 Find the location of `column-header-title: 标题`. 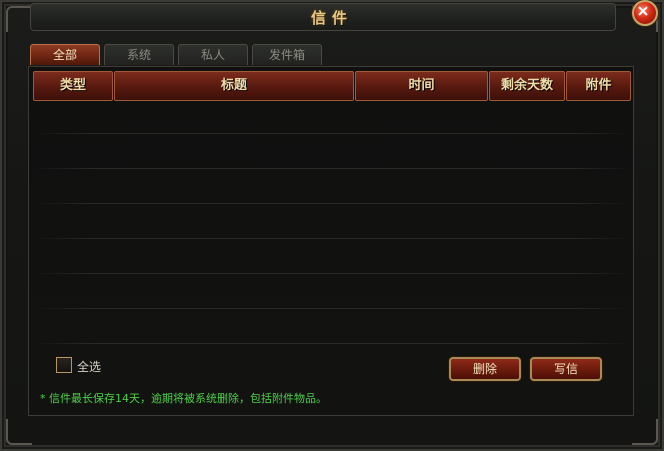

column-header-title: 标题 is located at coordinates (234, 86).